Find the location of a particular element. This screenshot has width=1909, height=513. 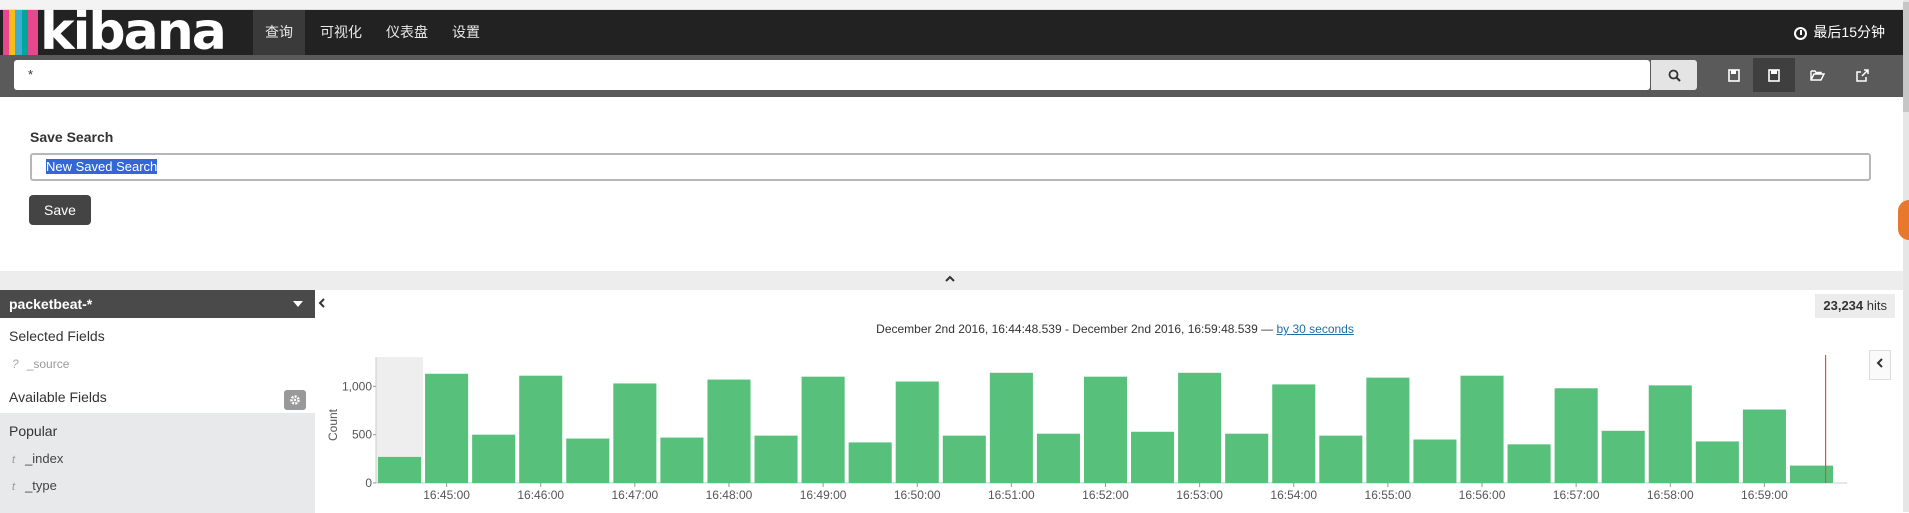

scrollbar-thumb is located at coordinates (1906, 57).